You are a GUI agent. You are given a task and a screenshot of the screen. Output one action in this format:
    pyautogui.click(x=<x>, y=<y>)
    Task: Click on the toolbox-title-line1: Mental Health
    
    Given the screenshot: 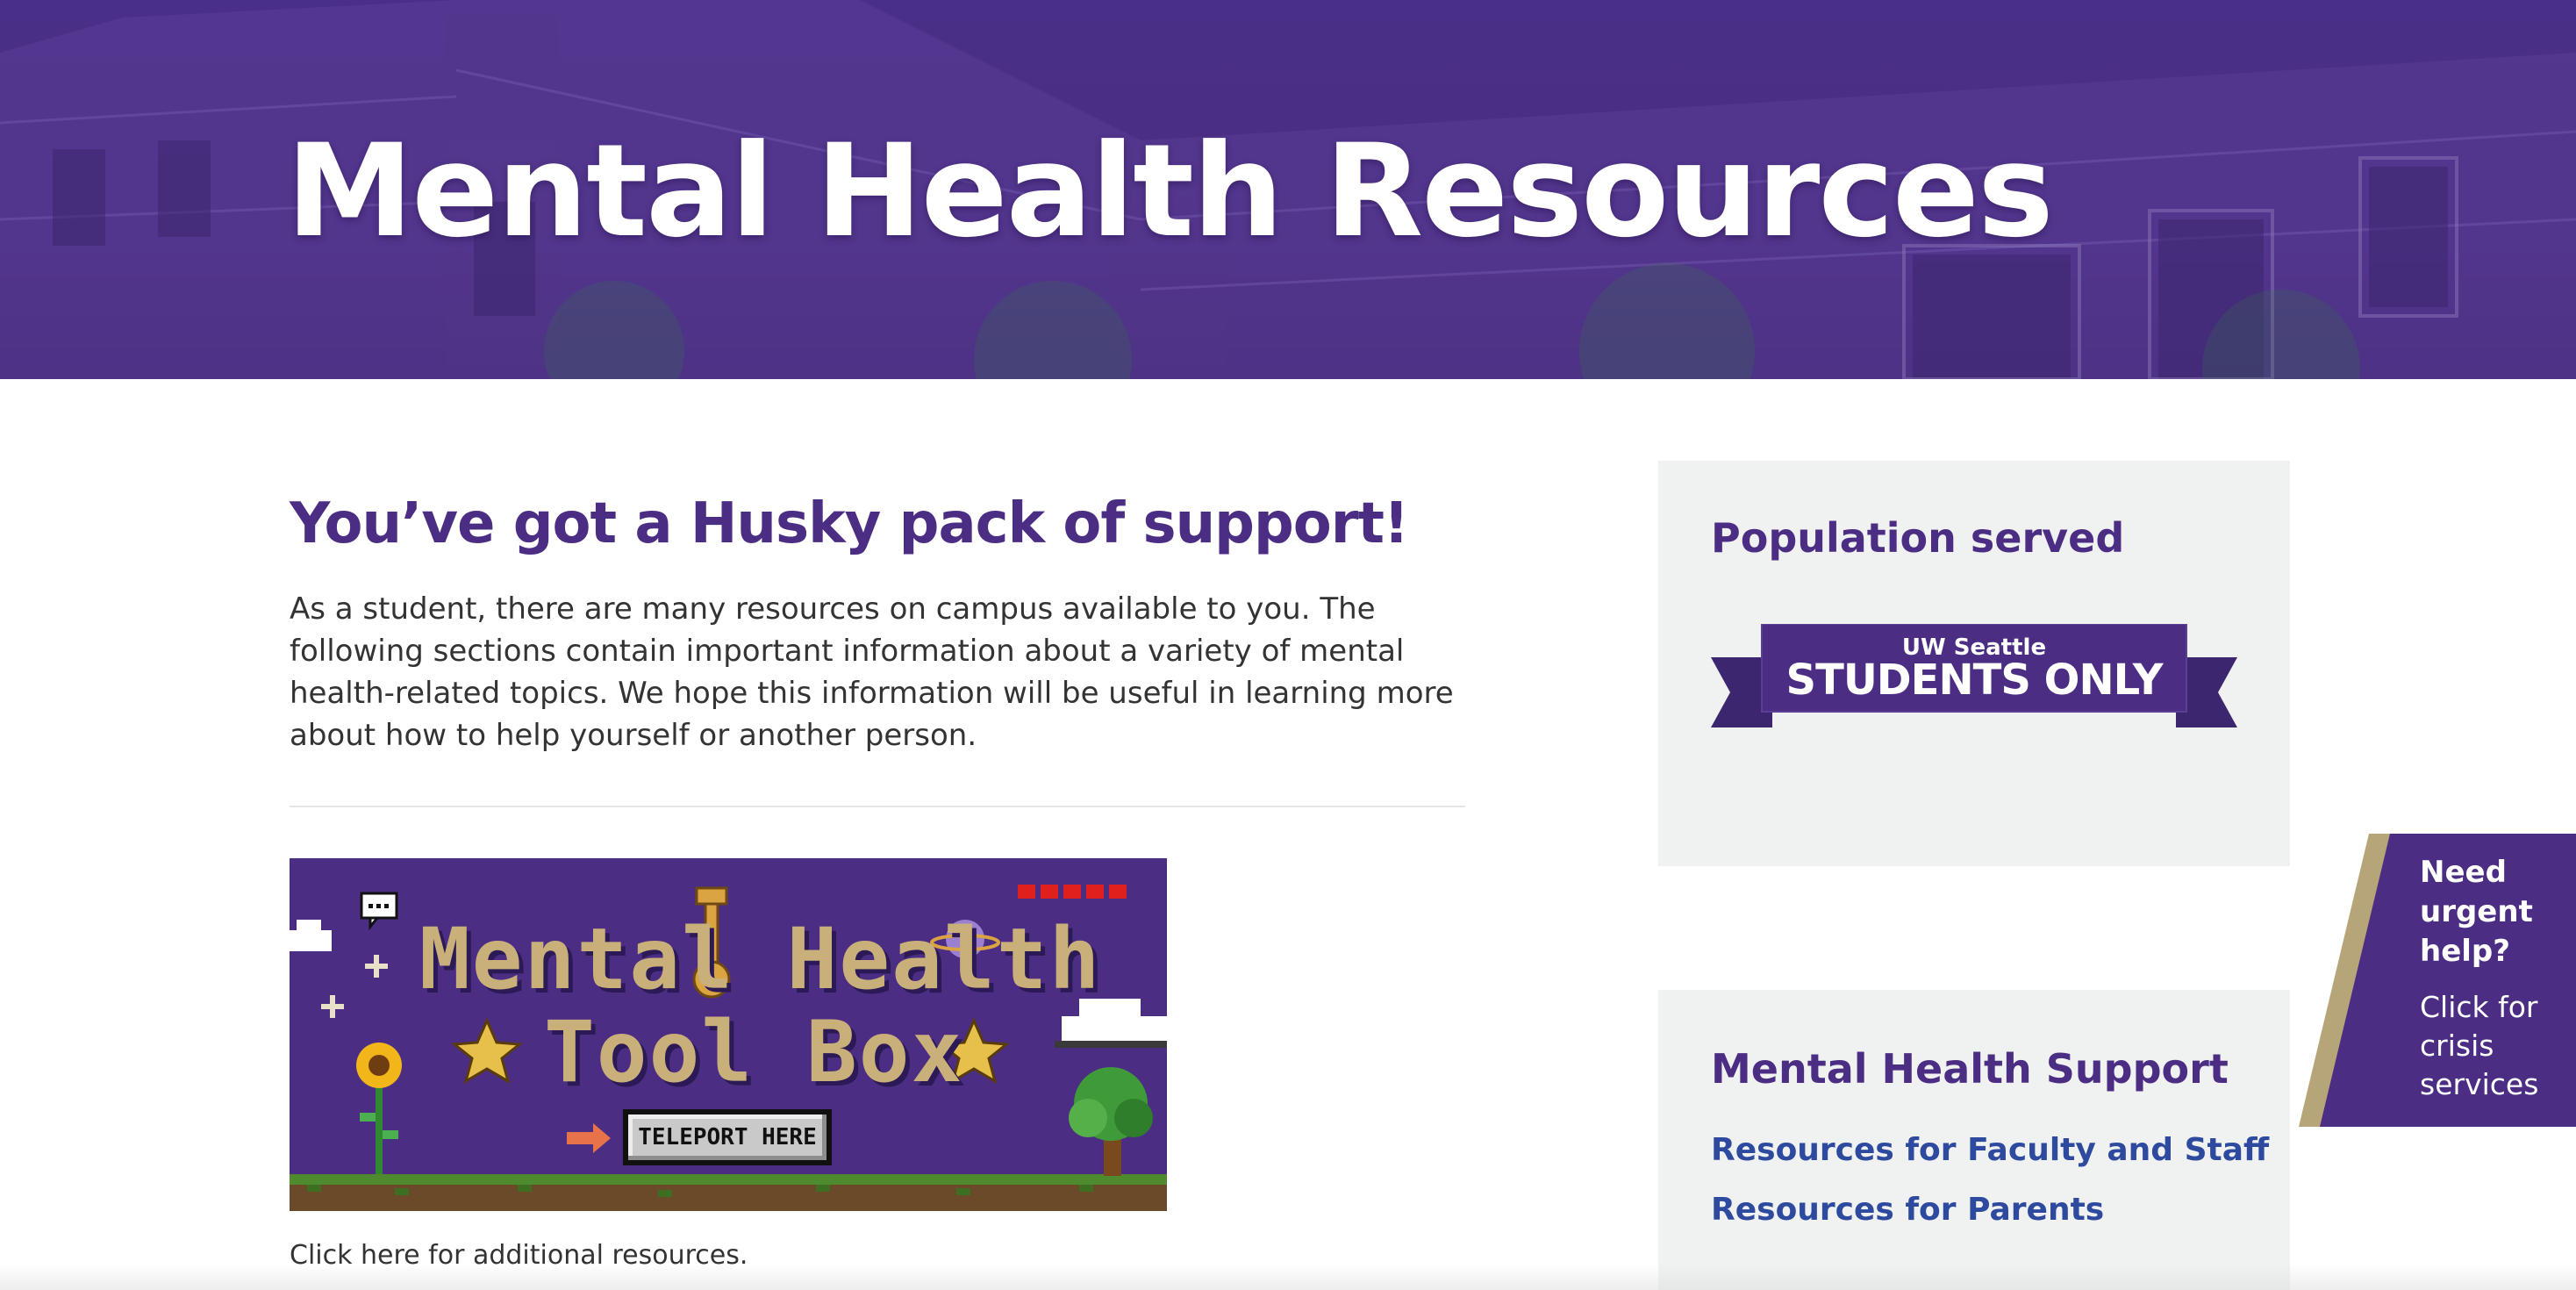 What is the action you would take?
    pyautogui.click(x=760, y=959)
    